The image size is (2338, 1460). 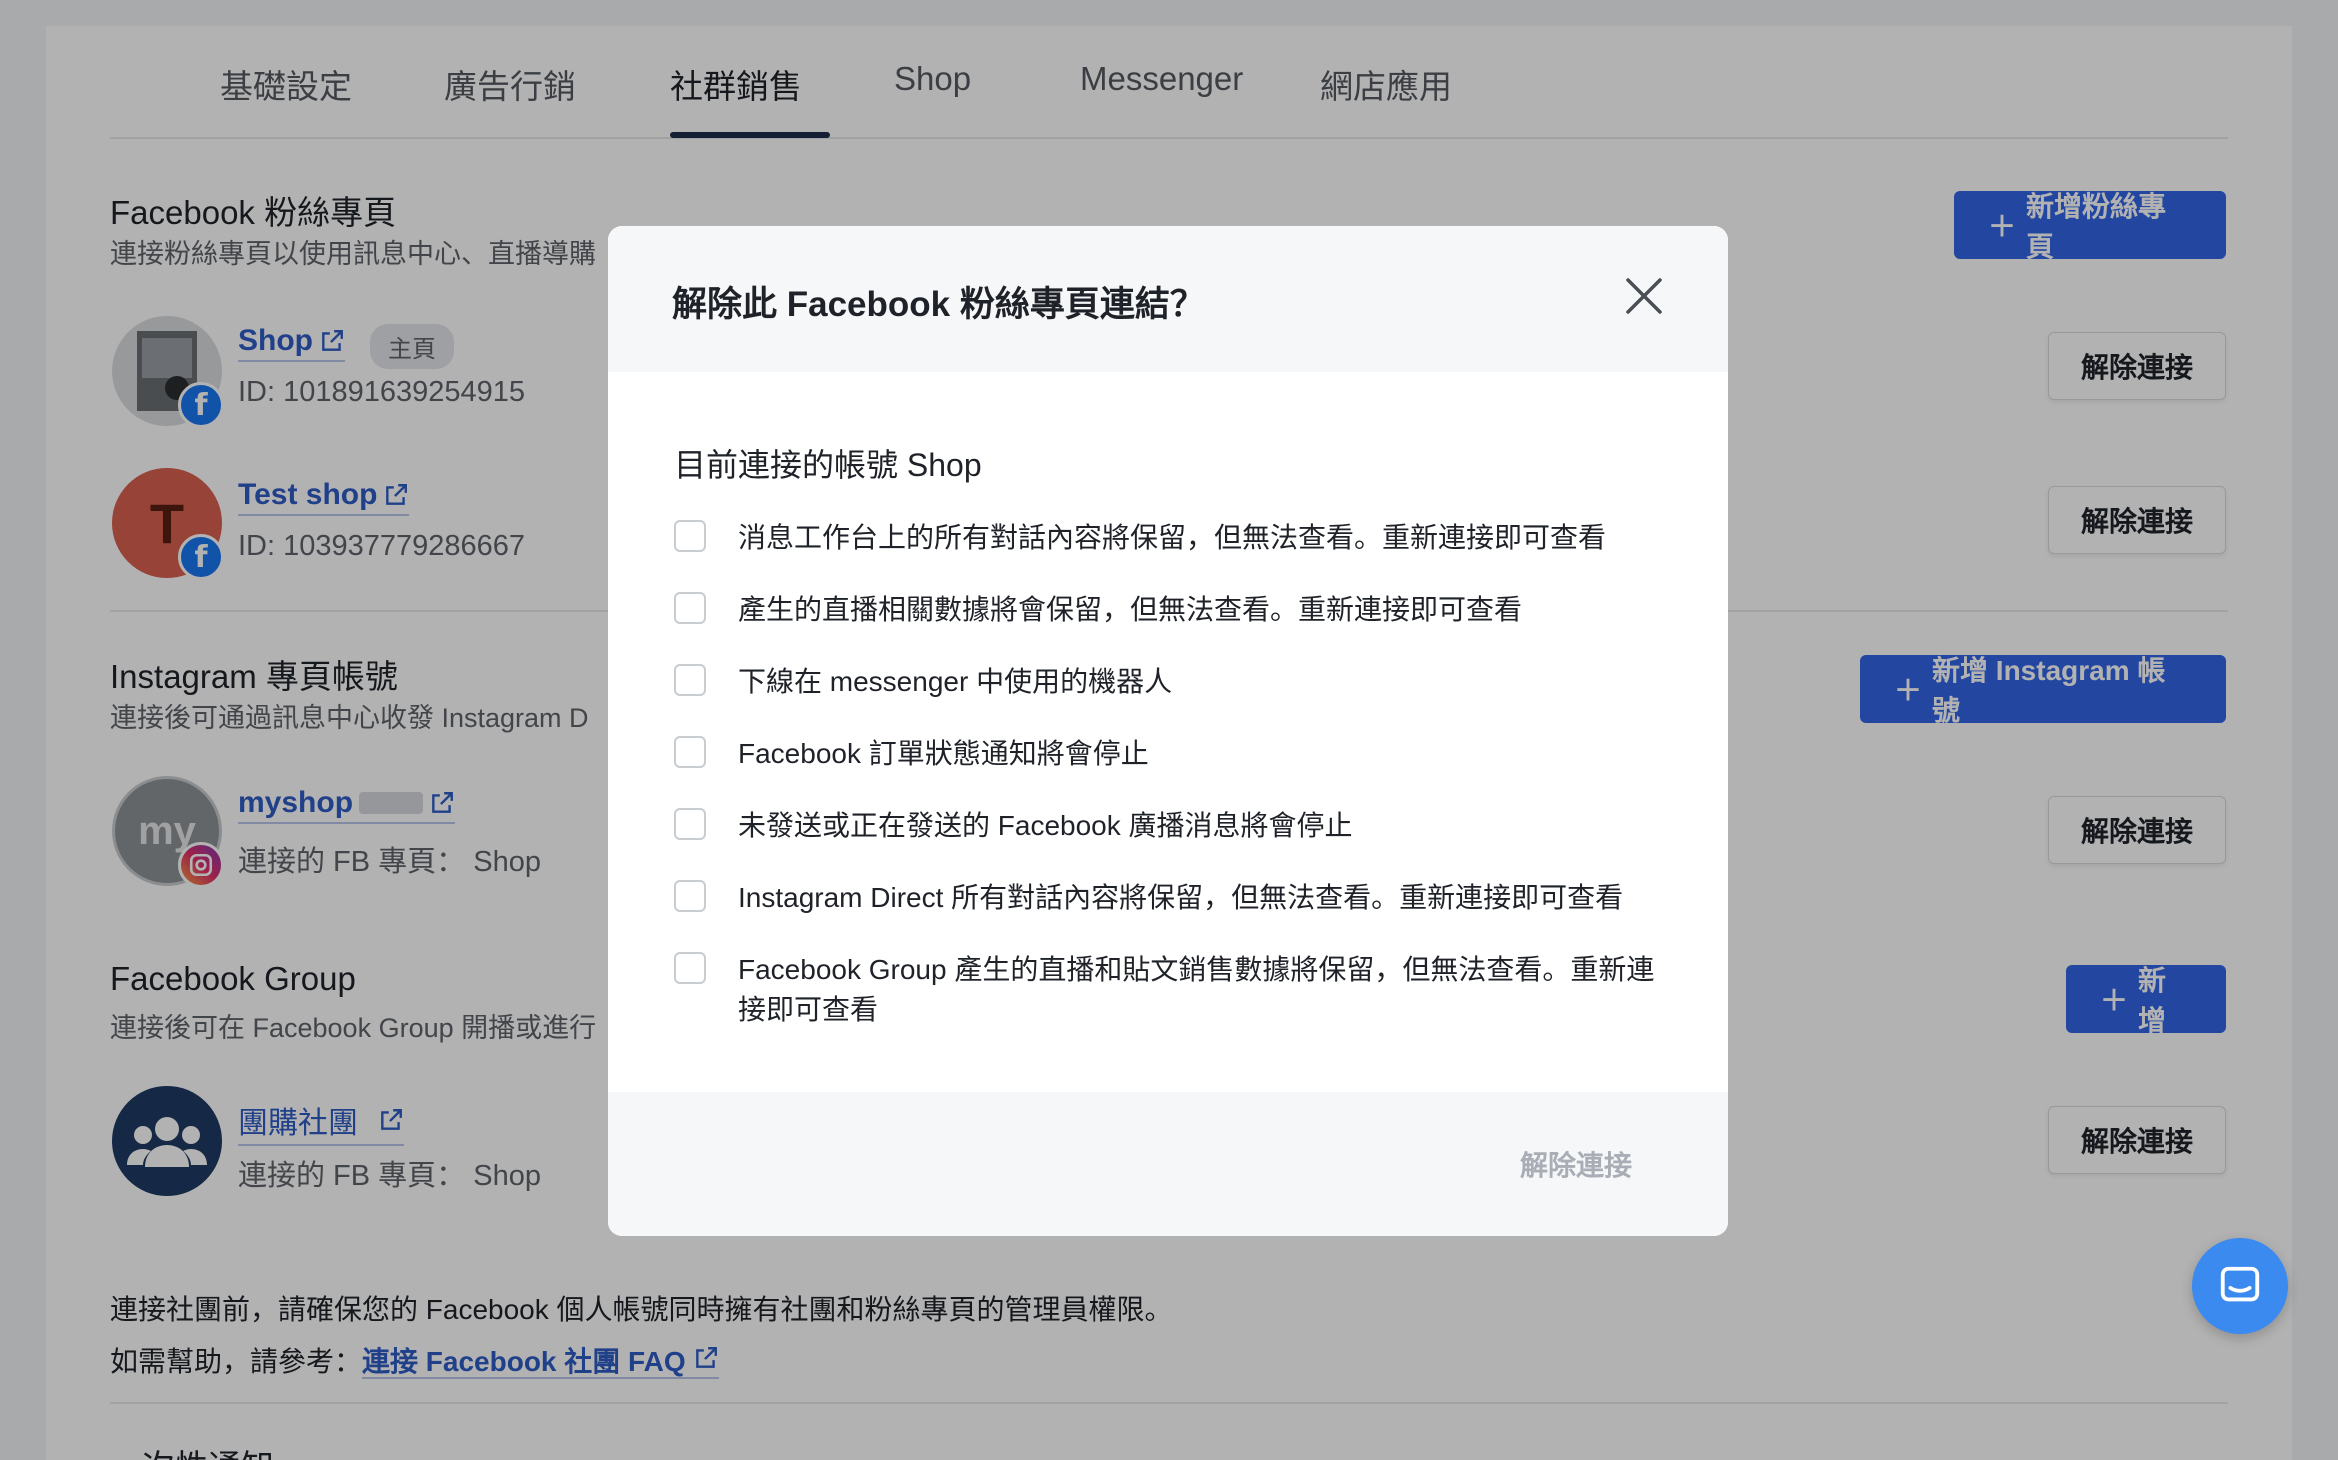 I want to click on dialog-title: 解除此 Facebook 粉絲專頁連結？, so click(x=938, y=304).